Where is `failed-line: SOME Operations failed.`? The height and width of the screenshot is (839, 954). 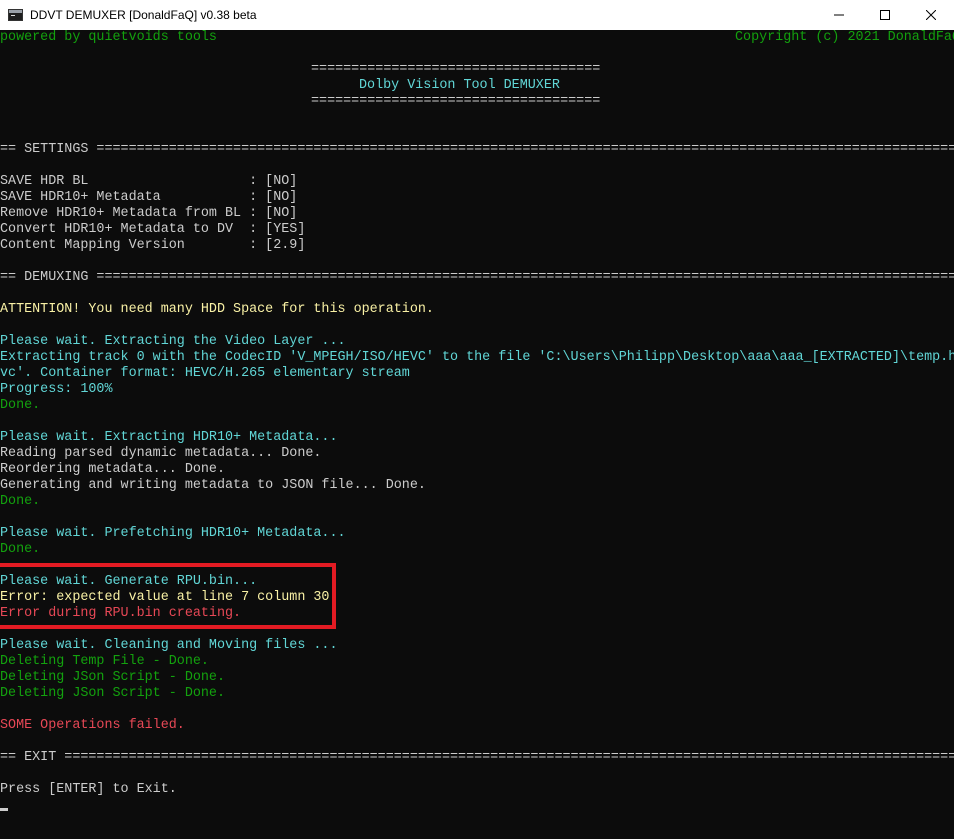
failed-line: SOME Operations failed. is located at coordinates (92, 725).